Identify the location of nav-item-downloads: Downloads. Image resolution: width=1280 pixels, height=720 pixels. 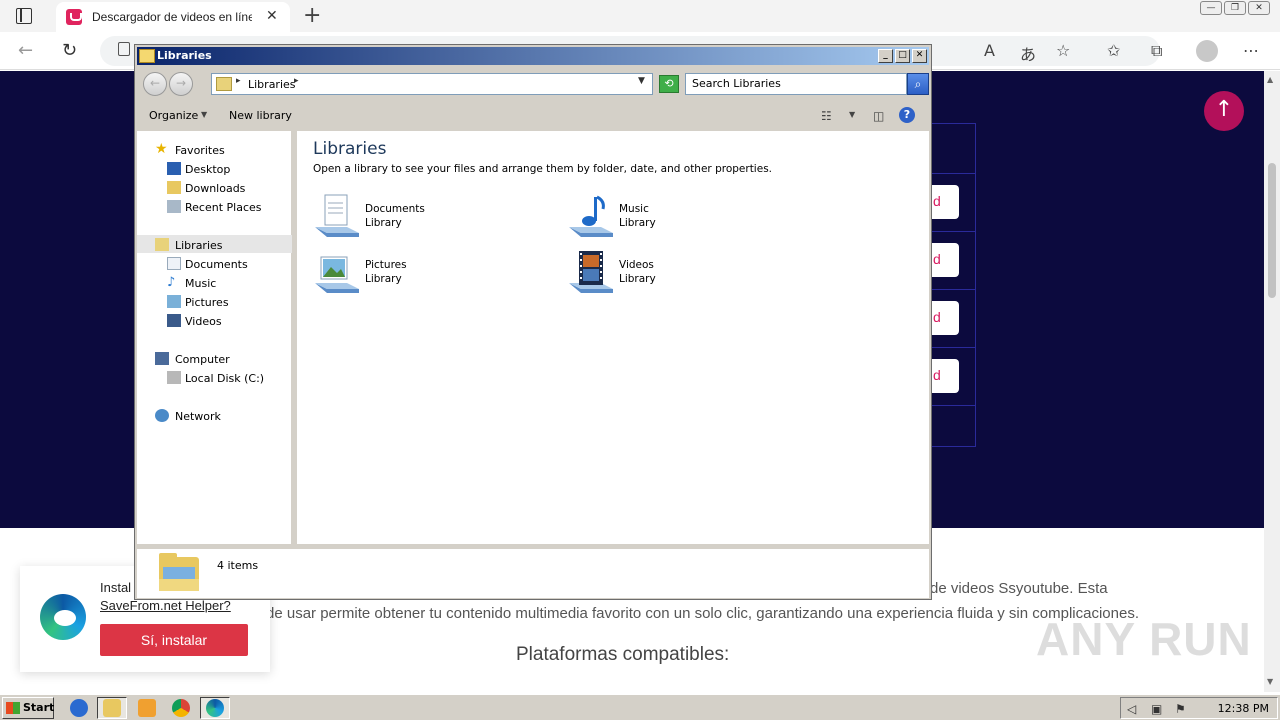
(215, 188).